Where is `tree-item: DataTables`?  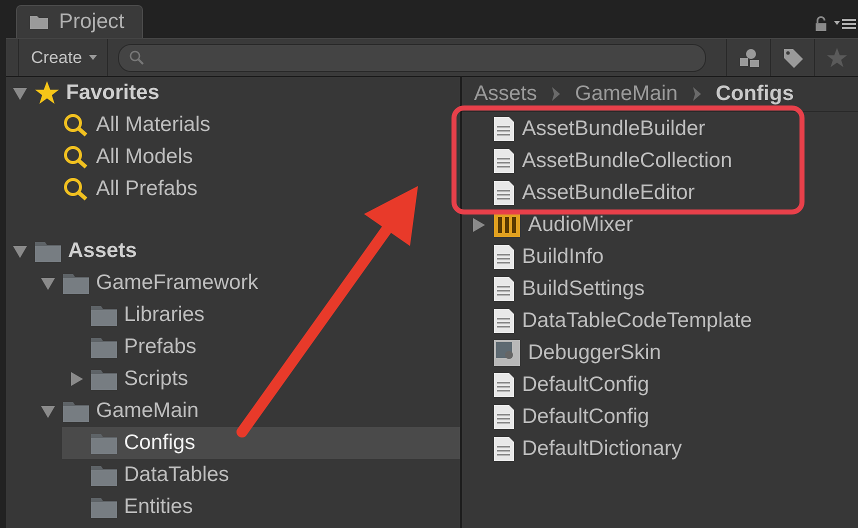 tree-item: DataTables is located at coordinates (261, 475).